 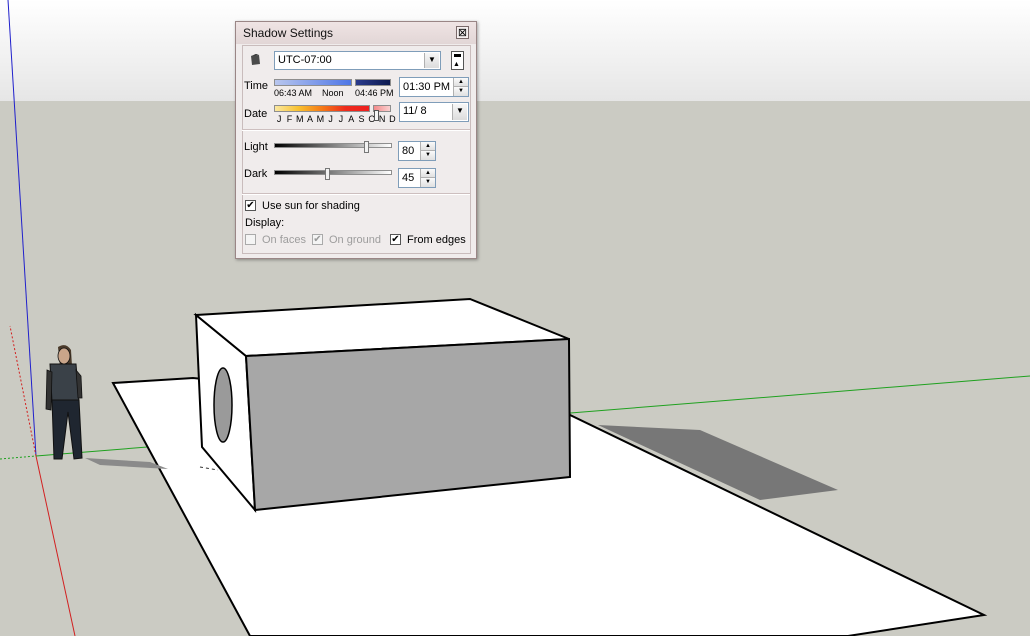 I want to click on dark-up-icon: ▲, so click(x=428, y=173).